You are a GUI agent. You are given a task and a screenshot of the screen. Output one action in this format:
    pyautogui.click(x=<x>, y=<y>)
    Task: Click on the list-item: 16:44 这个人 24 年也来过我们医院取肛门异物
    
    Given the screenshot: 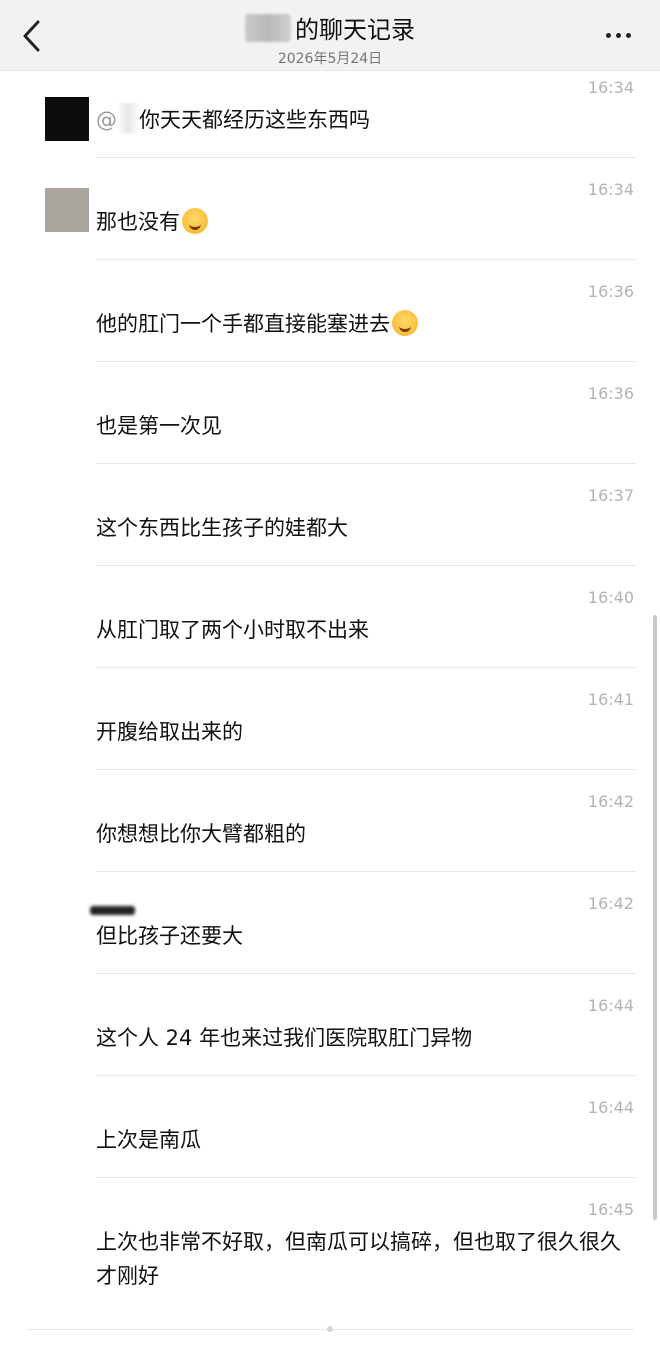 What is the action you would take?
    pyautogui.click(x=330, y=1032)
    